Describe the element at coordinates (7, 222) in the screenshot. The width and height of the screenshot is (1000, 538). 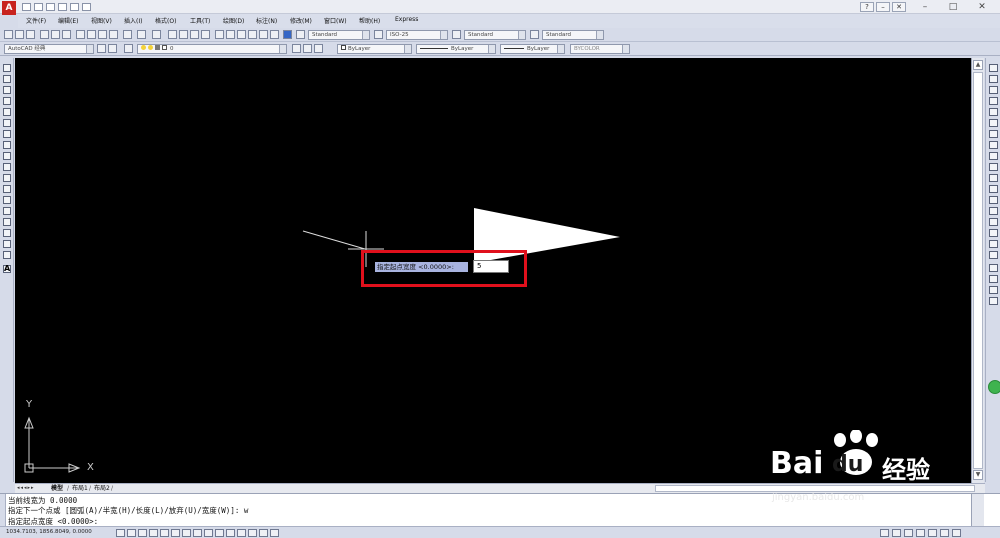
I see `hatch-icon` at that location.